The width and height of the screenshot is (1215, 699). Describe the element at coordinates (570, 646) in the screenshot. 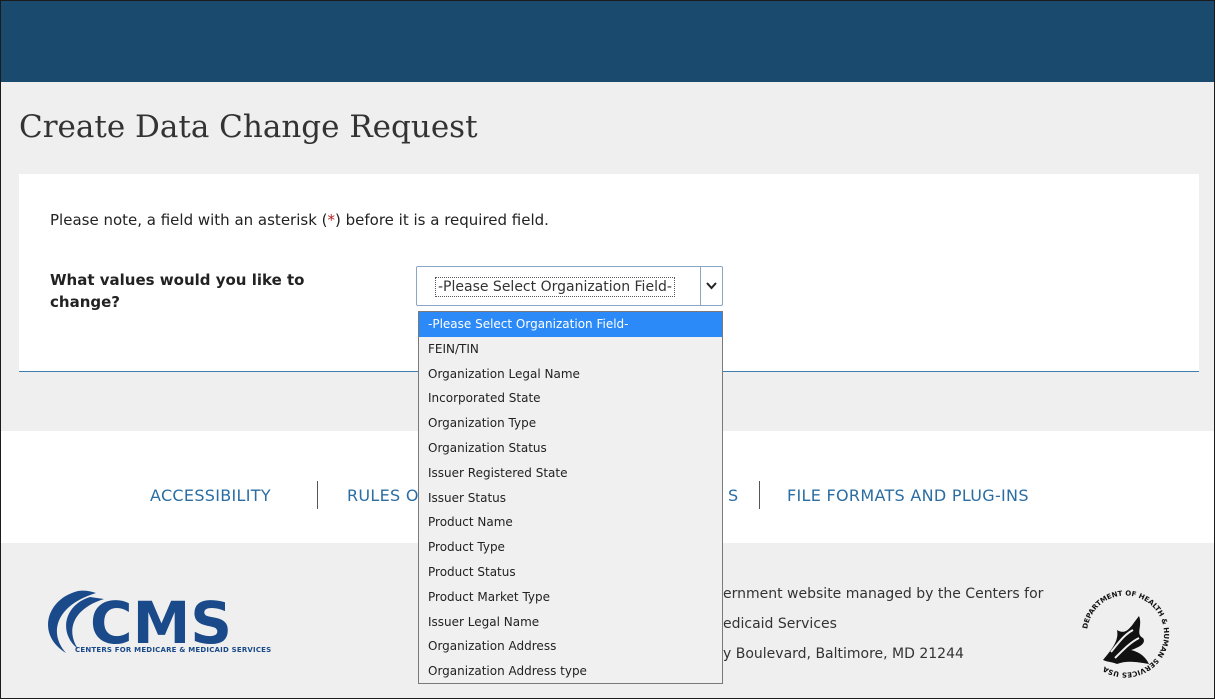

I see `dropdown-option: Organization Address` at that location.